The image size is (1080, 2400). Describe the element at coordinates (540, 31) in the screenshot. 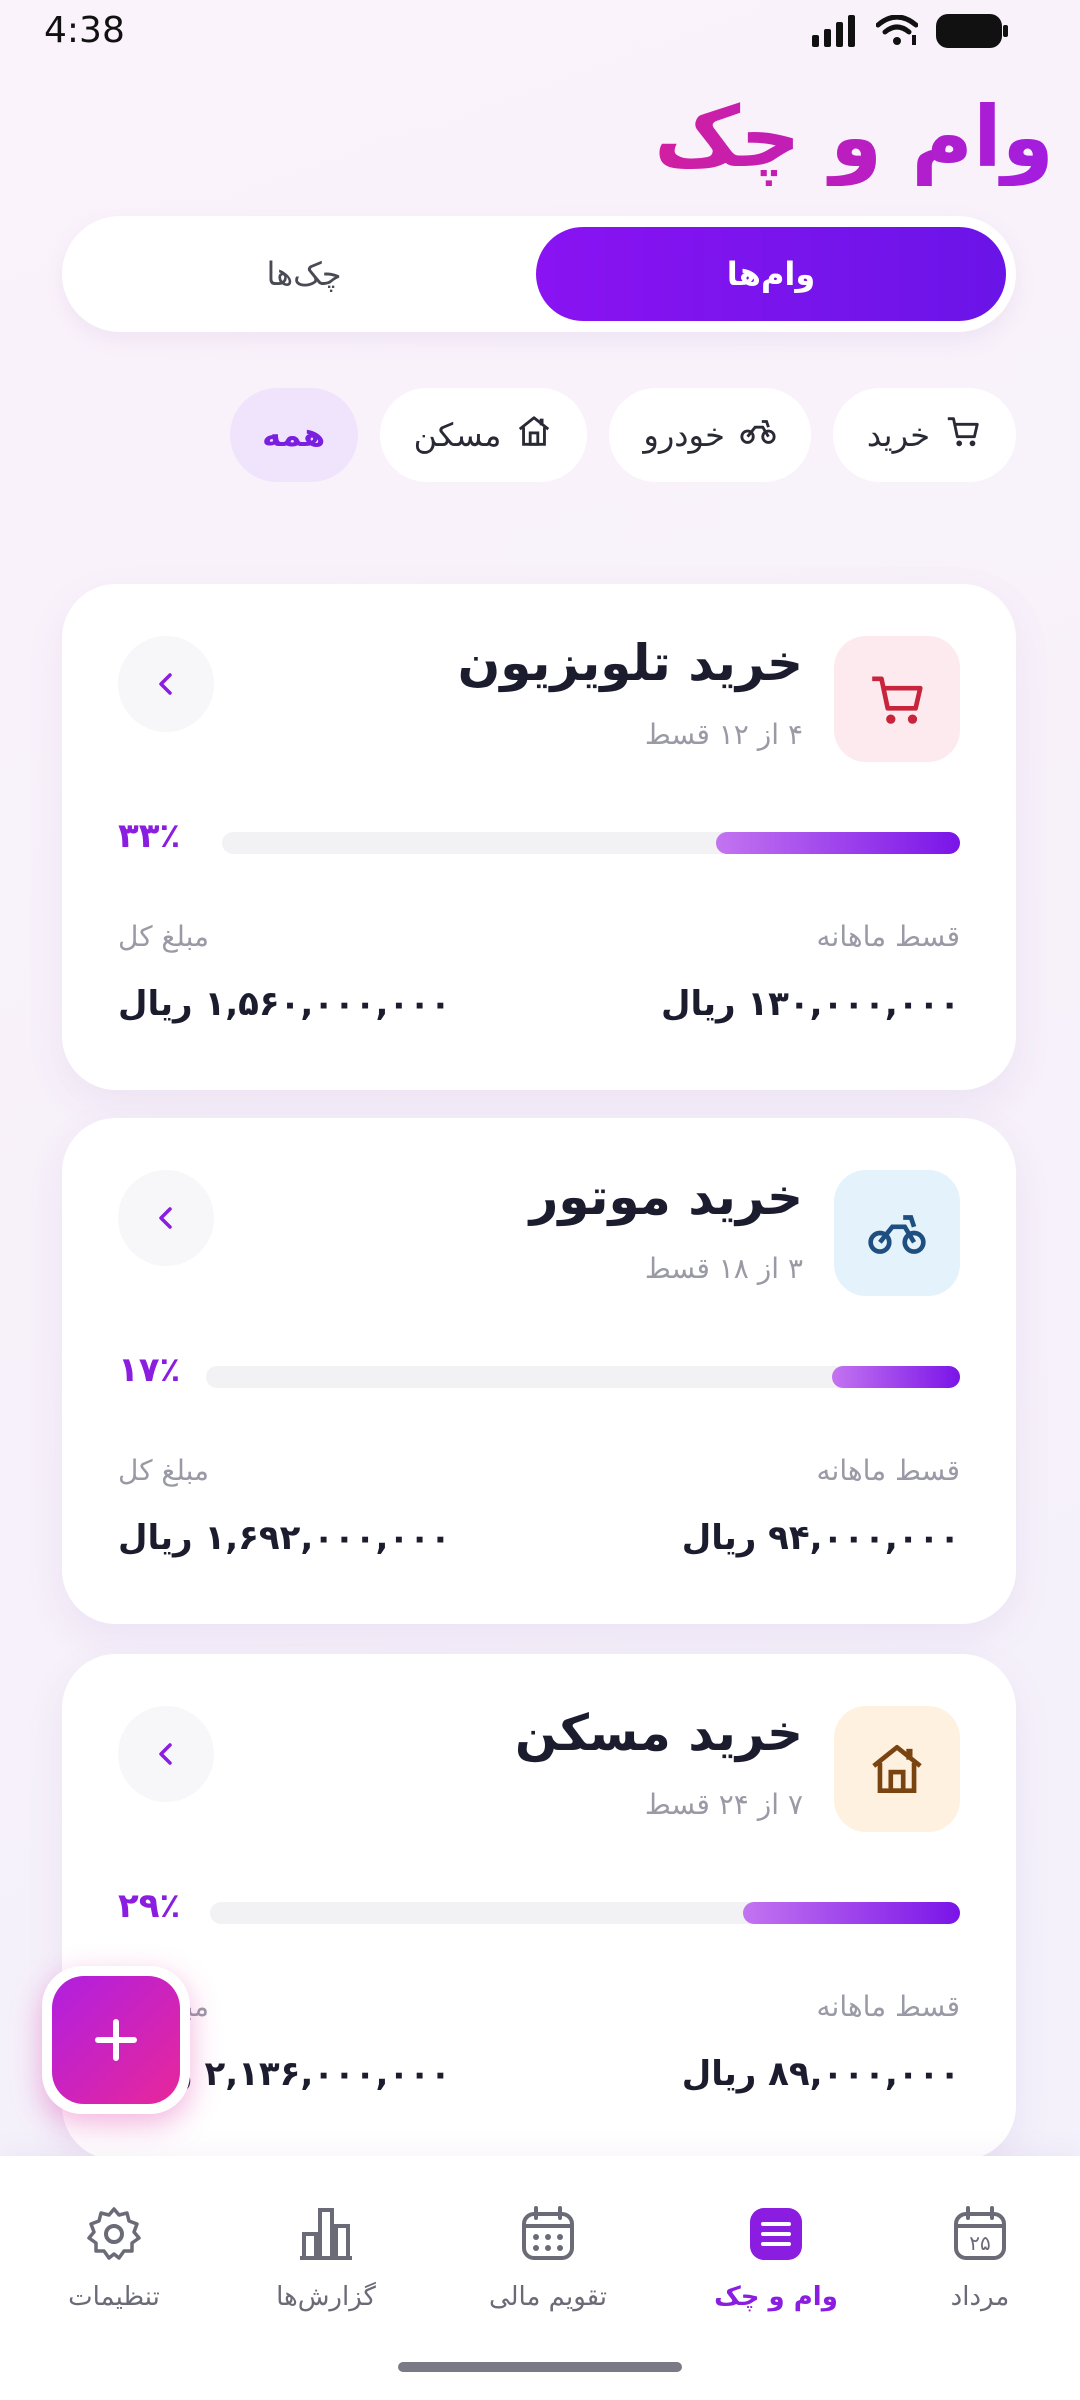

I see `status-bar: 4:38` at that location.